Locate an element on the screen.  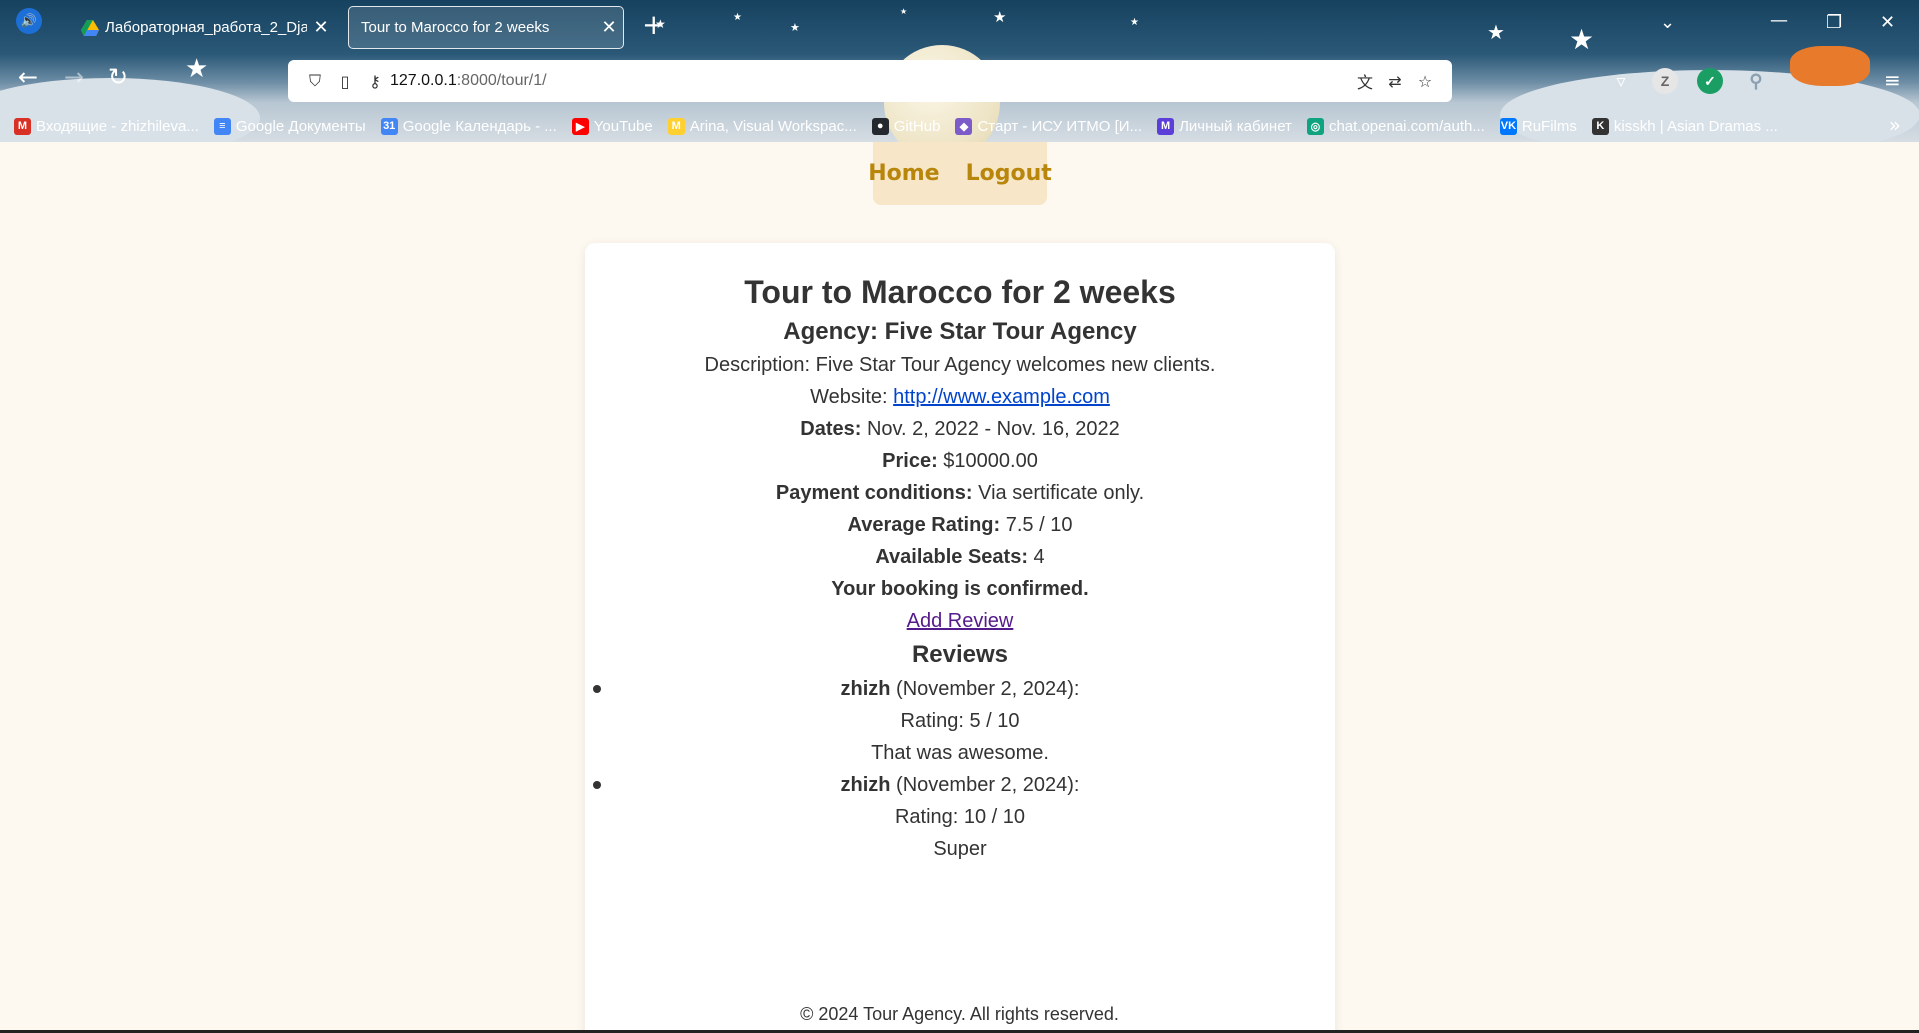
bookmark-item: VK RuFilms is located at coordinates (1538, 126).